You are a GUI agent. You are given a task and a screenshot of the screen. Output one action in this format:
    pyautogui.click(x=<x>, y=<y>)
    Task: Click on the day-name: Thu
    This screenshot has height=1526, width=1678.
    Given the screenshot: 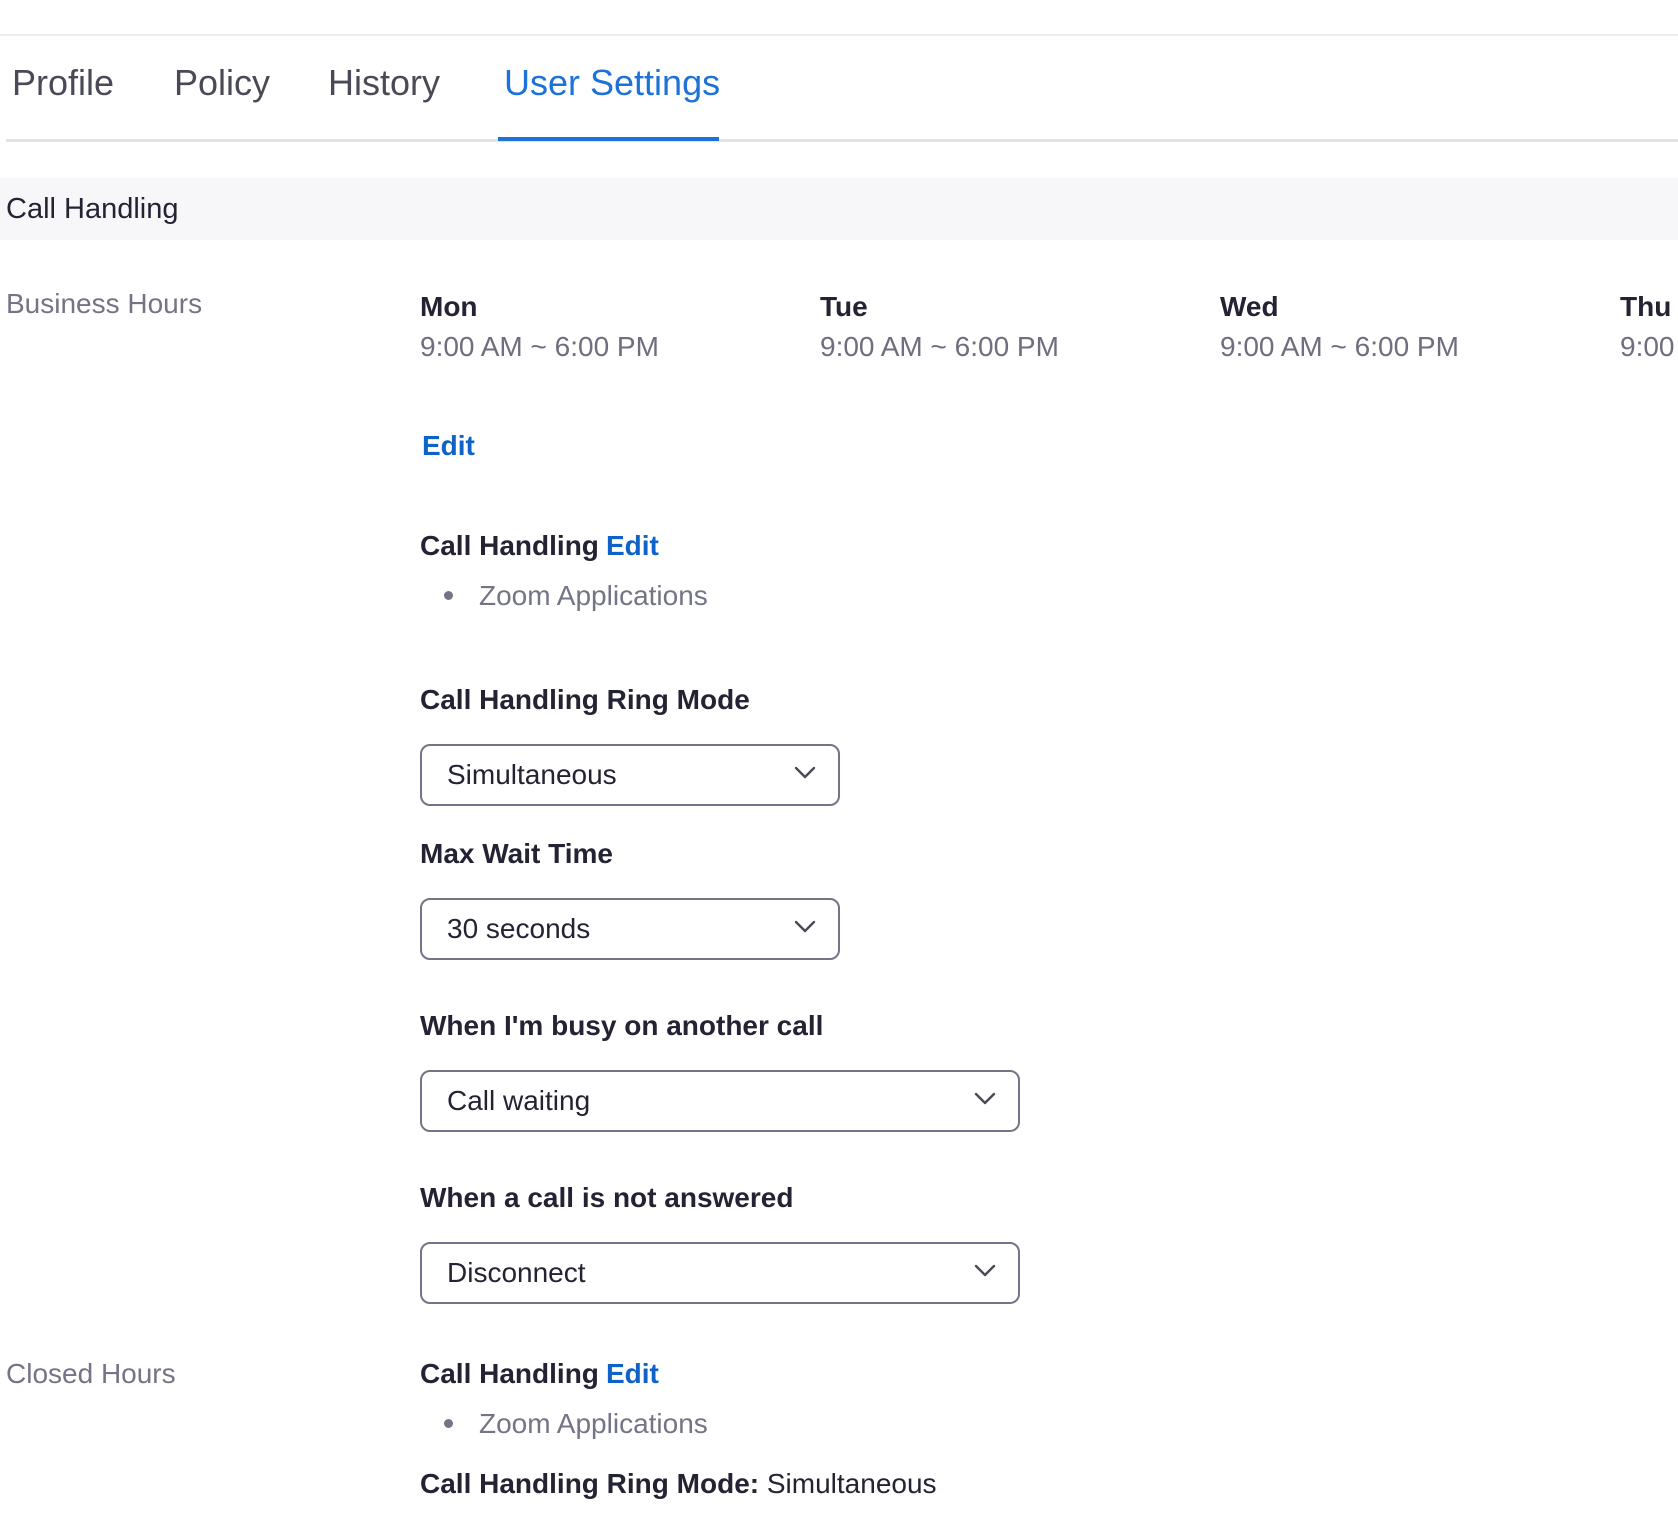 What is the action you would take?
    pyautogui.click(x=1646, y=306)
    